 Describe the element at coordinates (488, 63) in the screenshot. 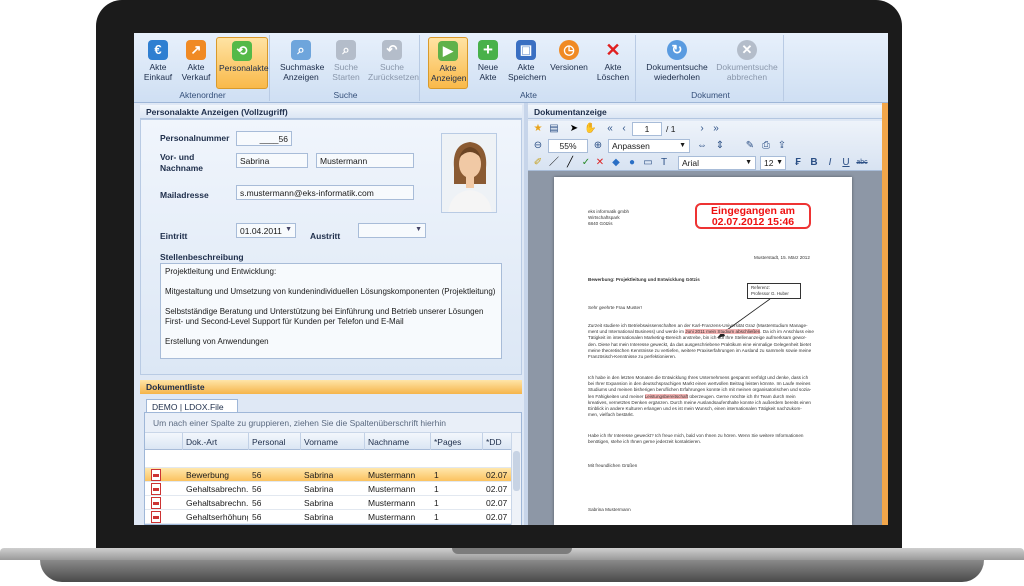

I see `neue-akte-button: + Neue Akte` at that location.